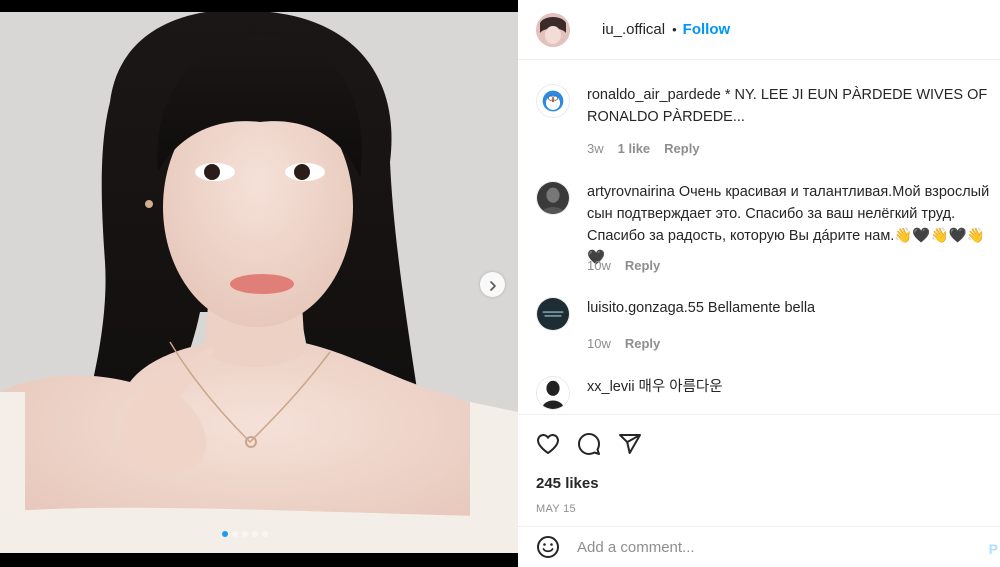 The width and height of the screenshot is (1000, 567). I want to click on action-icons, so click(589, 444).